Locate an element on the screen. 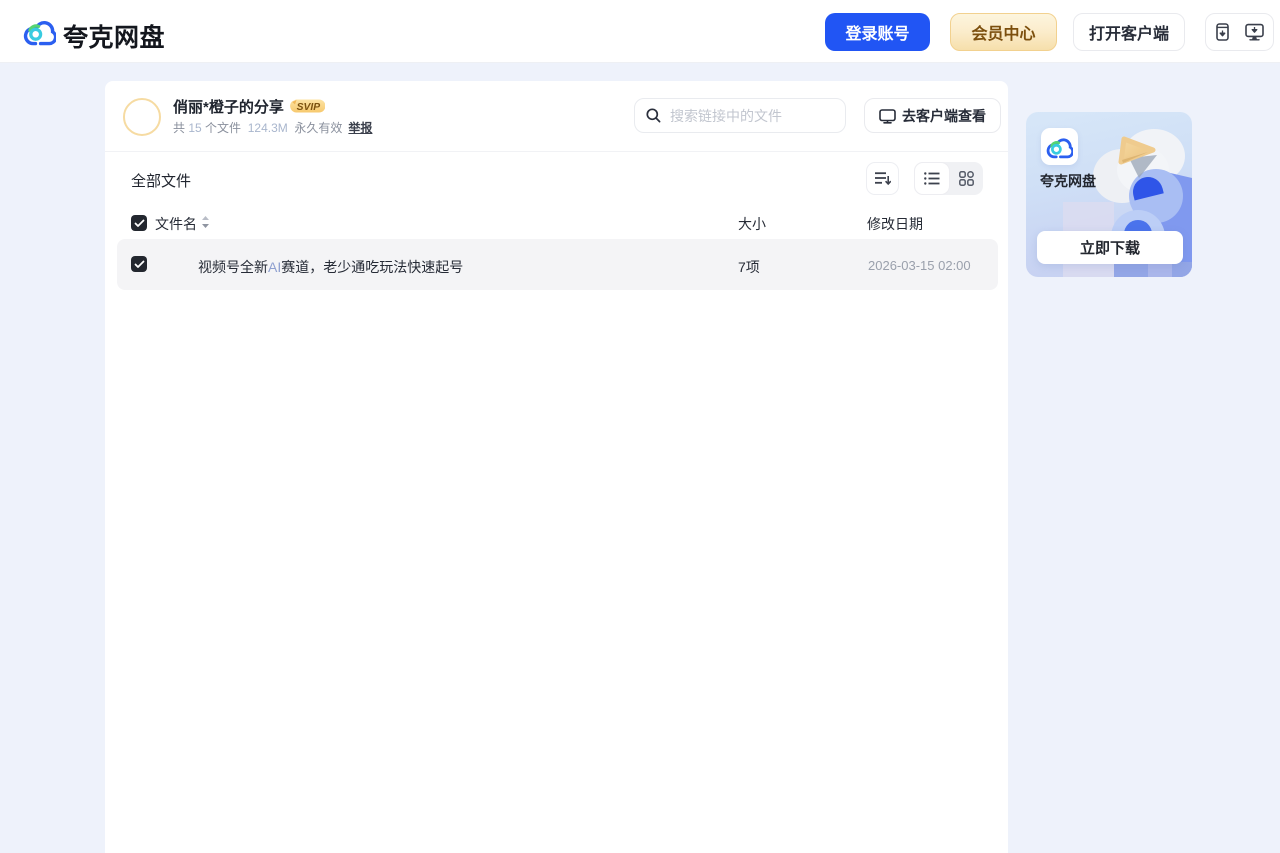 The width and height of the screenshot is (1280, 853). svg-text: SVIP is located at coordinates (309, 107).